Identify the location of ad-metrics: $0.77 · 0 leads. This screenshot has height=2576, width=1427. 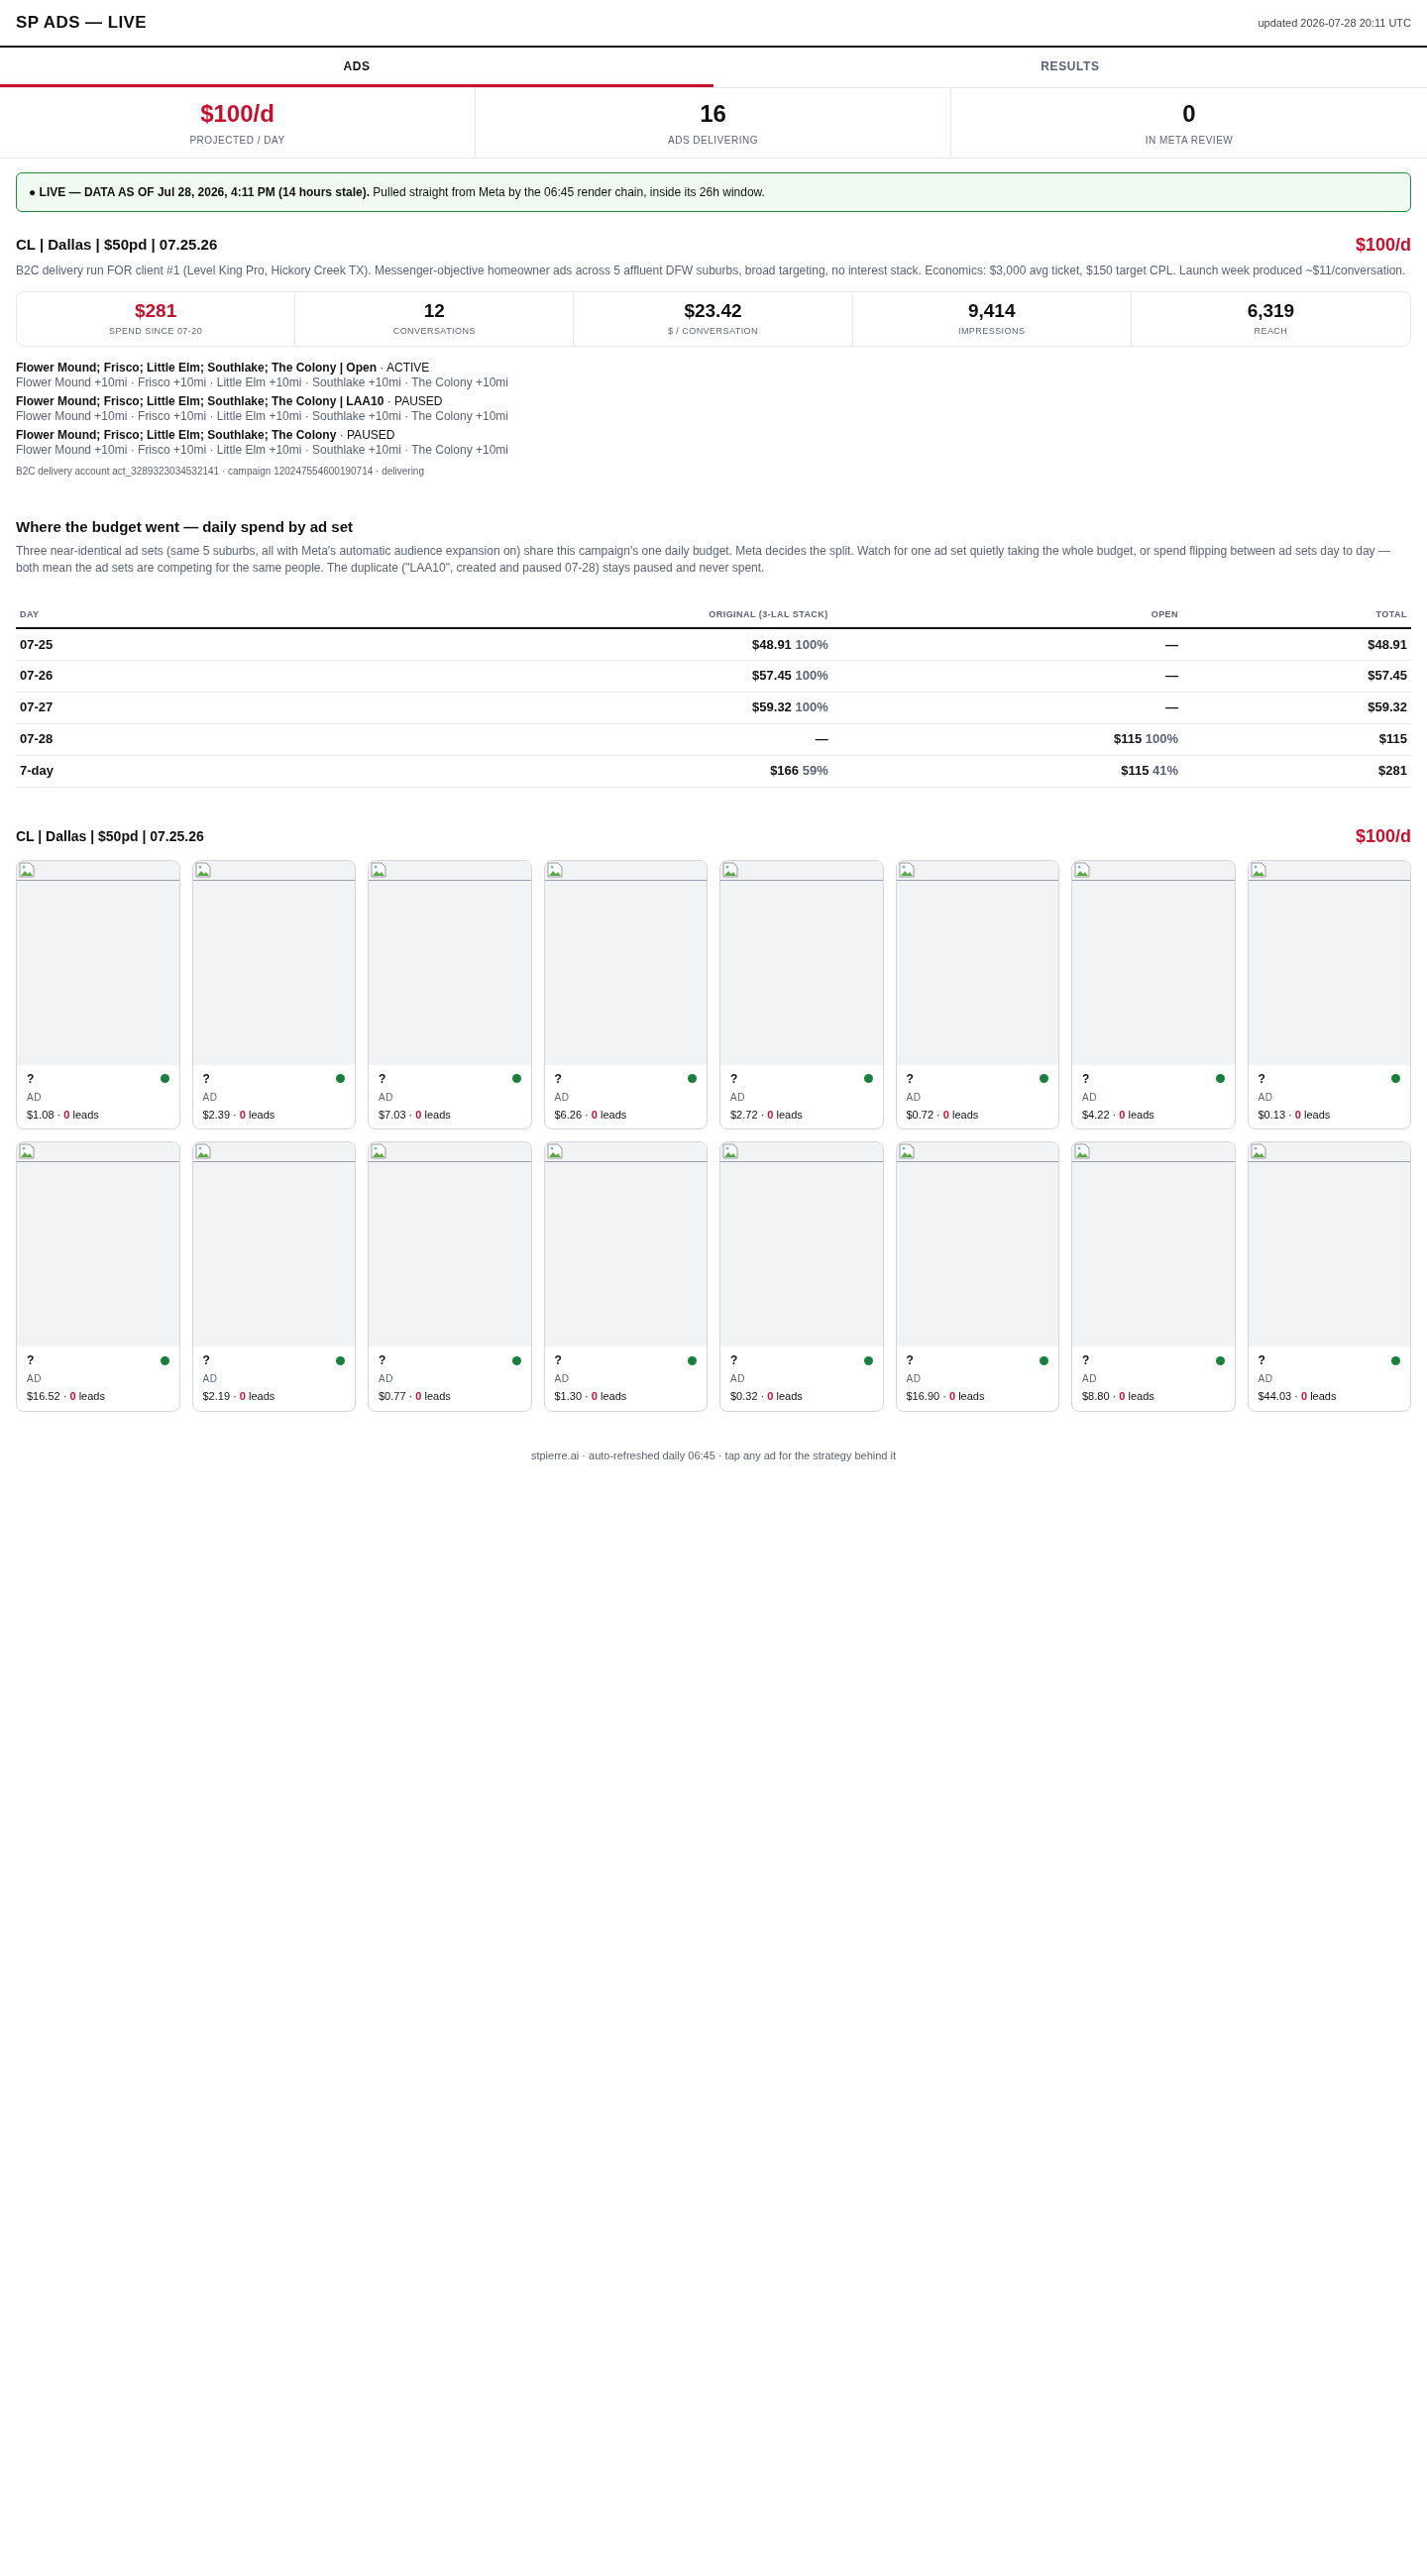
(415, 1396).